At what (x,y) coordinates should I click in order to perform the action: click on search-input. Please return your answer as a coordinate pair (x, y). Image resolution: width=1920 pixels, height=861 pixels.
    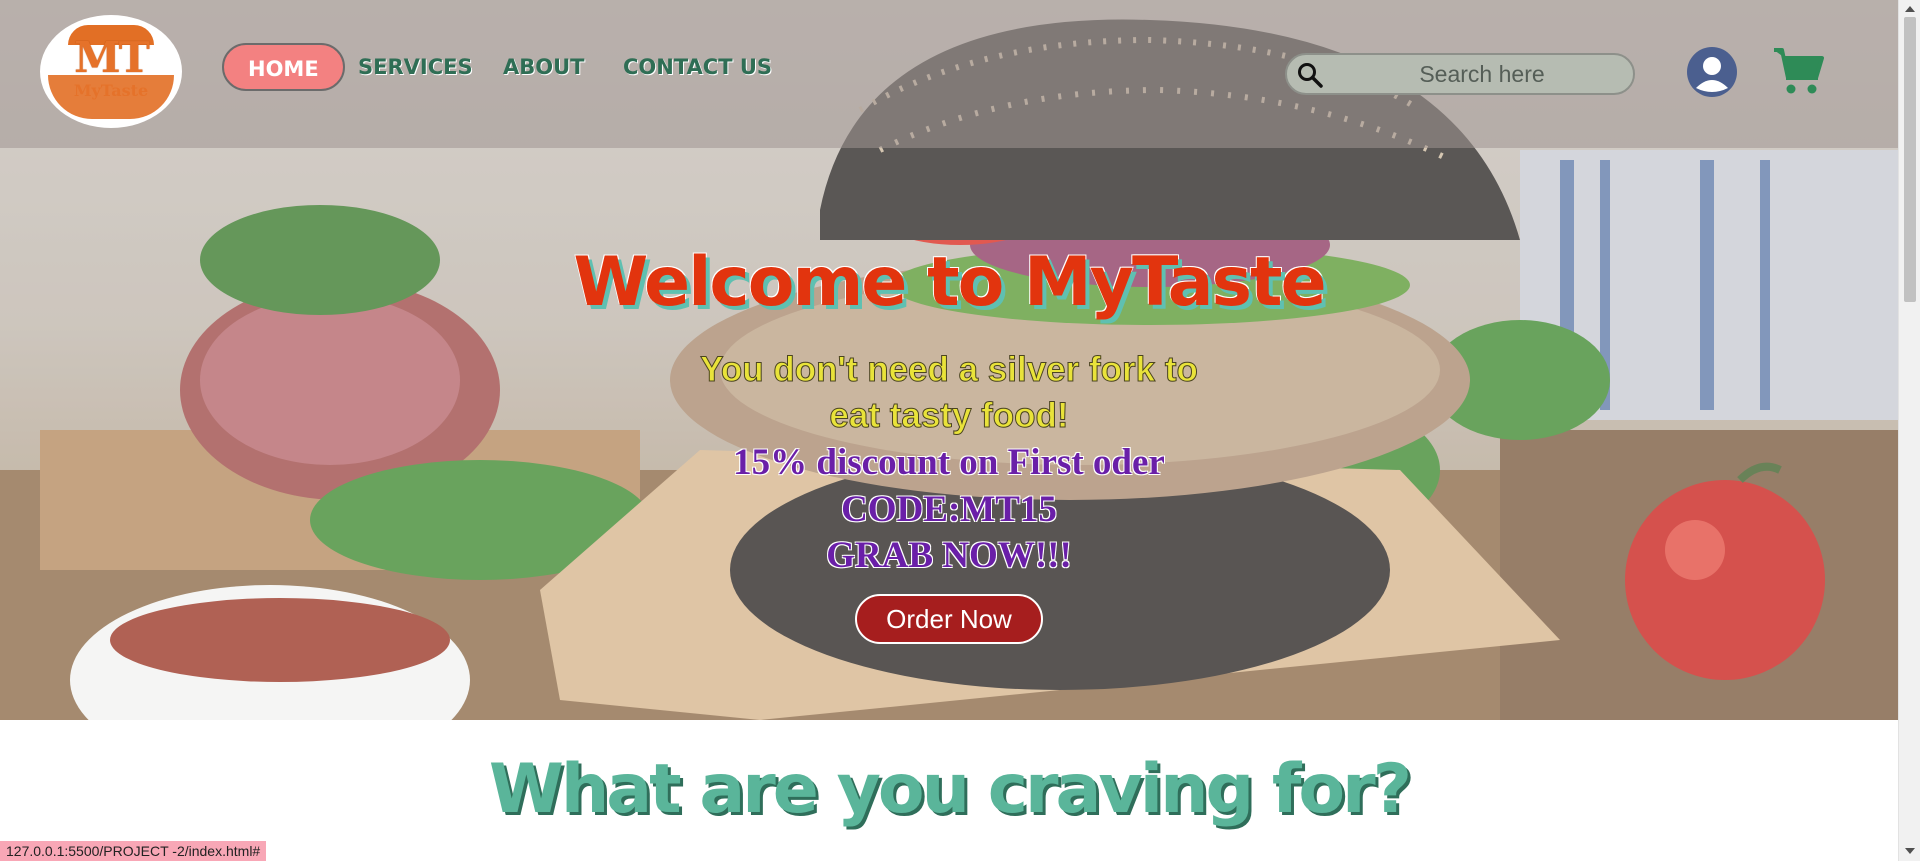
    Looking at the image, I should click on (1482, 74).